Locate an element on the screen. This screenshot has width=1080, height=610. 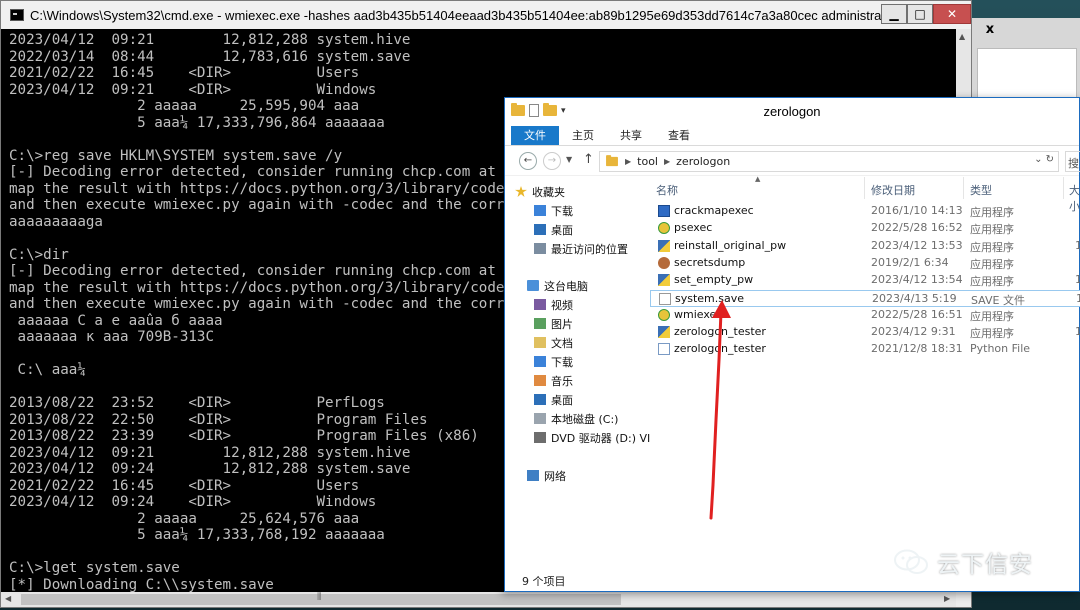
file-name: crackmapexec is located at coordinates (714, 210).